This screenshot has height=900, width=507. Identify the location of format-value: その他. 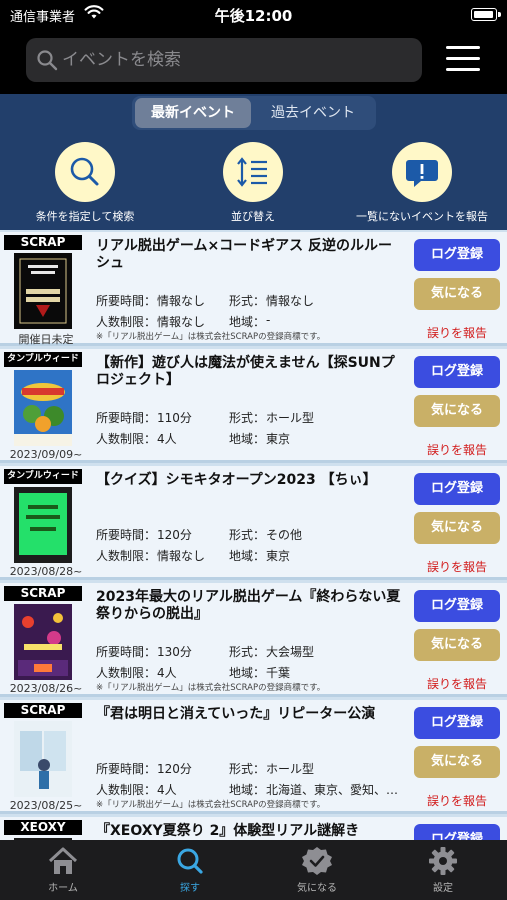
(284, 535).